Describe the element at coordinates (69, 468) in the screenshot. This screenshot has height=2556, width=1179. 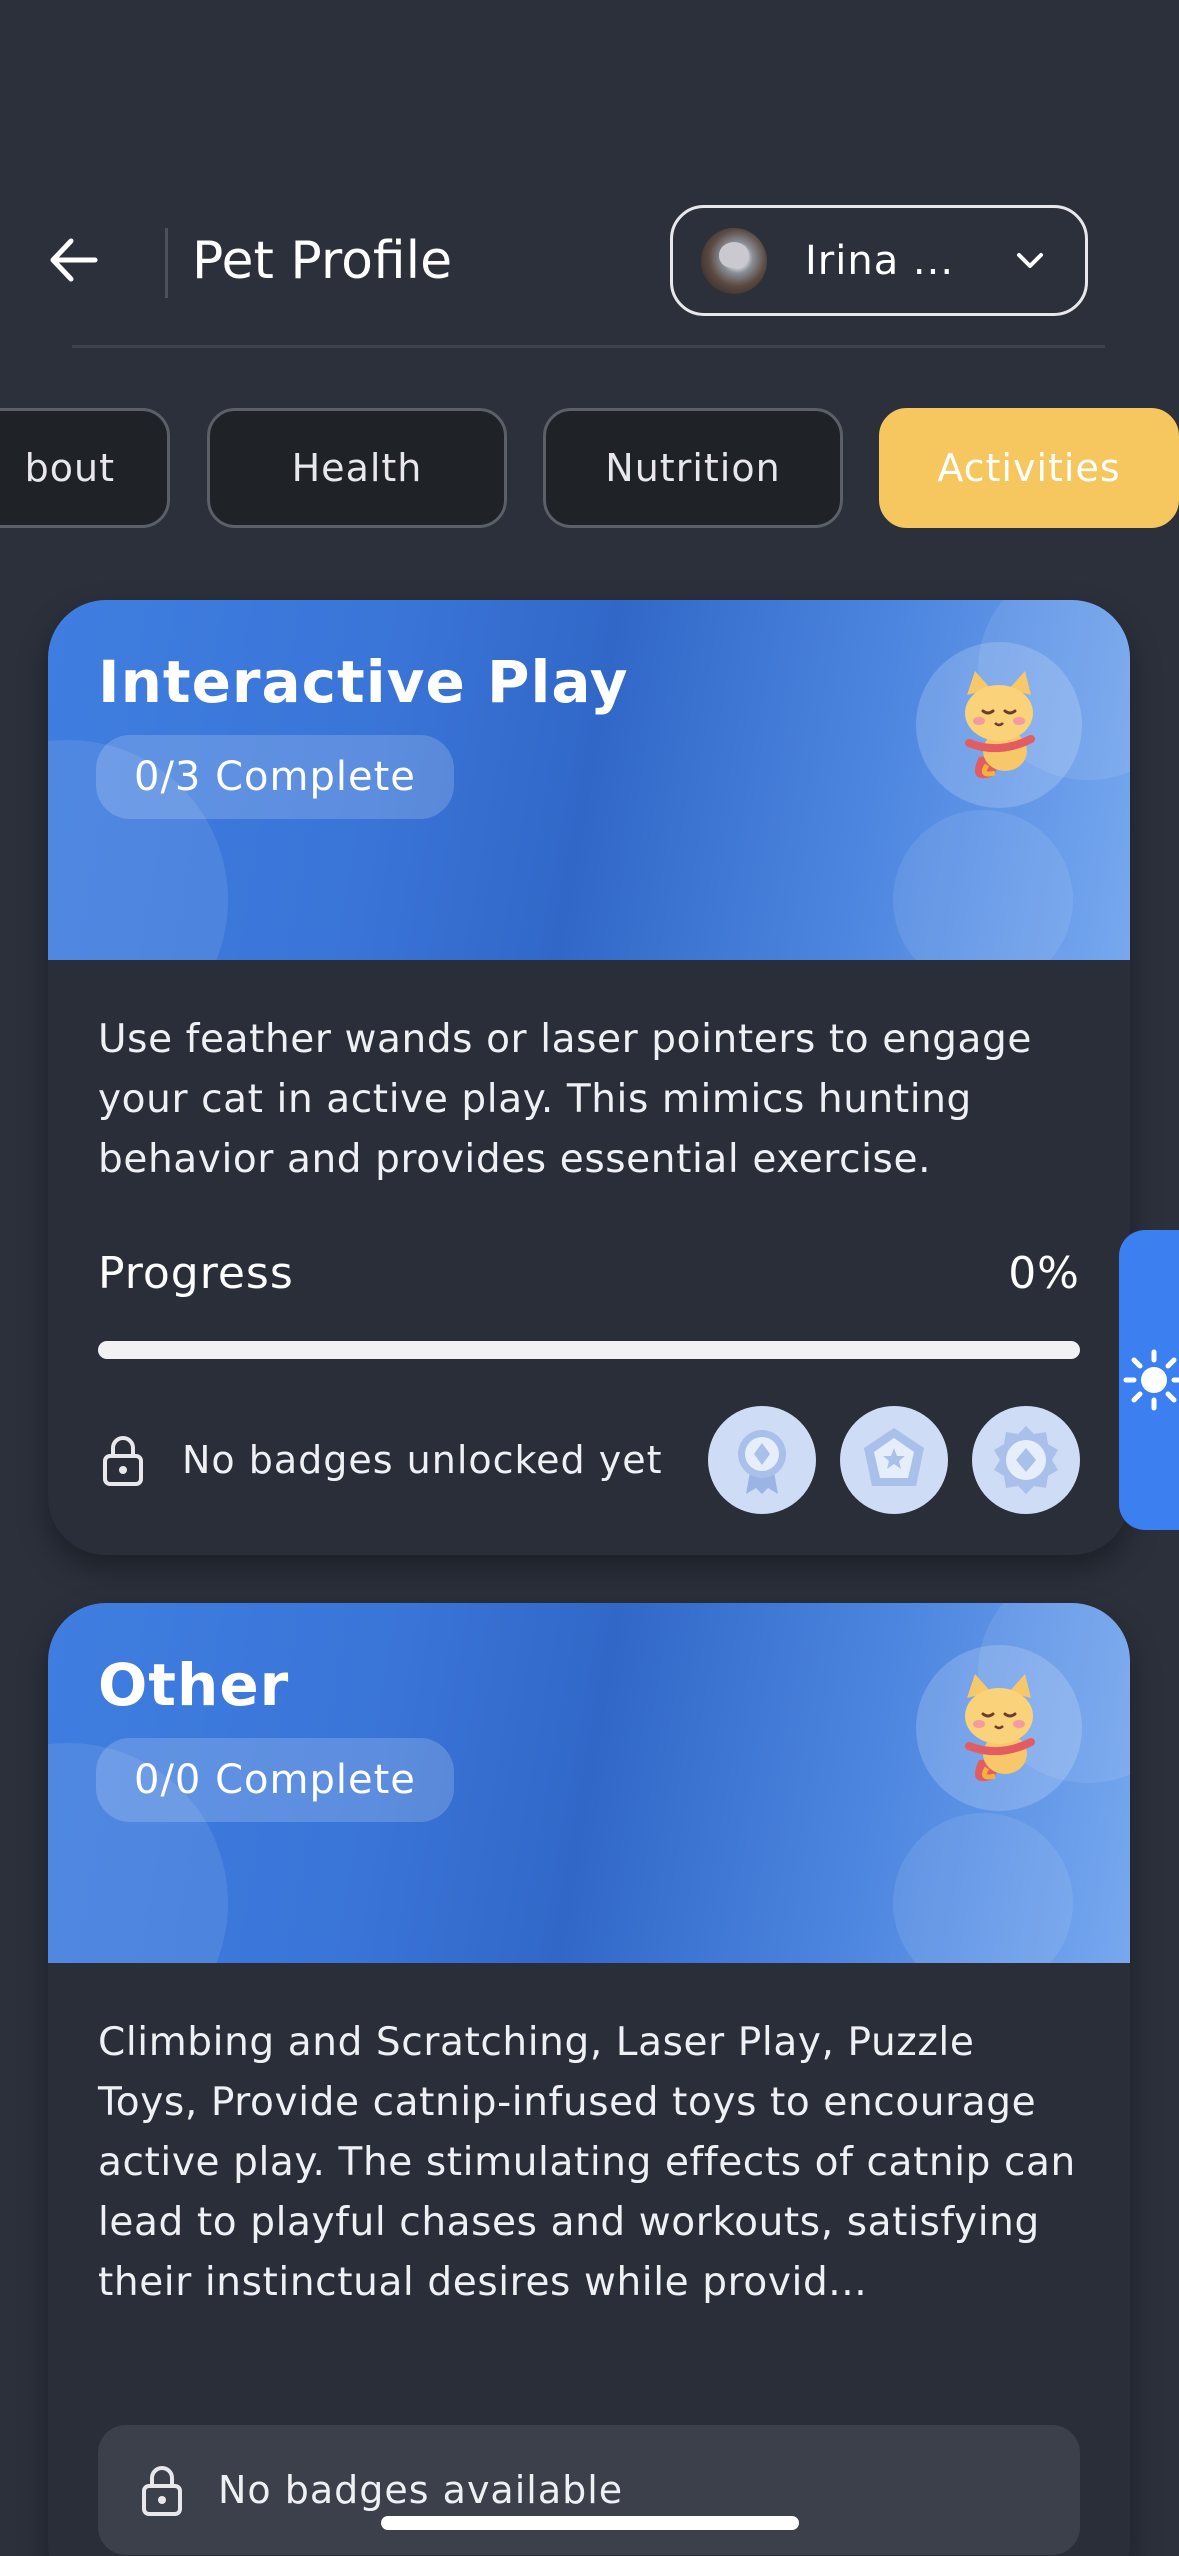
I see `tab-about-label: bout` at that location.